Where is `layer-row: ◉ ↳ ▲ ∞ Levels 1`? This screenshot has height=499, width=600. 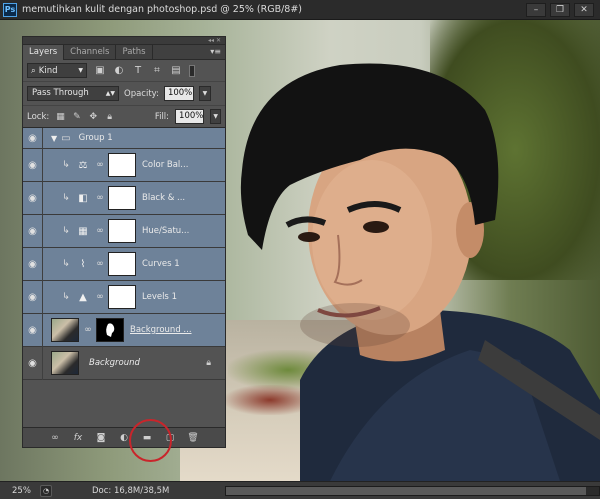 layer-row: ◉ ↳ ▲ ∞ Levels 1 is located at coordinates (124, 297).